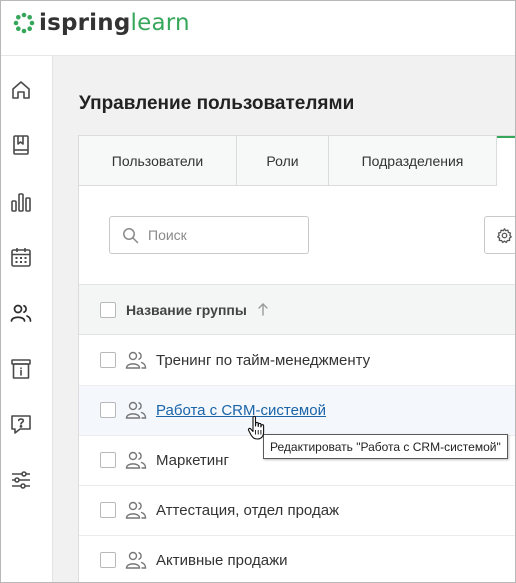 This screenshot has width=516, height=583. What do you see at coordinates (24, 23) in the screenshot?
I see `logo-icon` at bounding box center [24, 23].